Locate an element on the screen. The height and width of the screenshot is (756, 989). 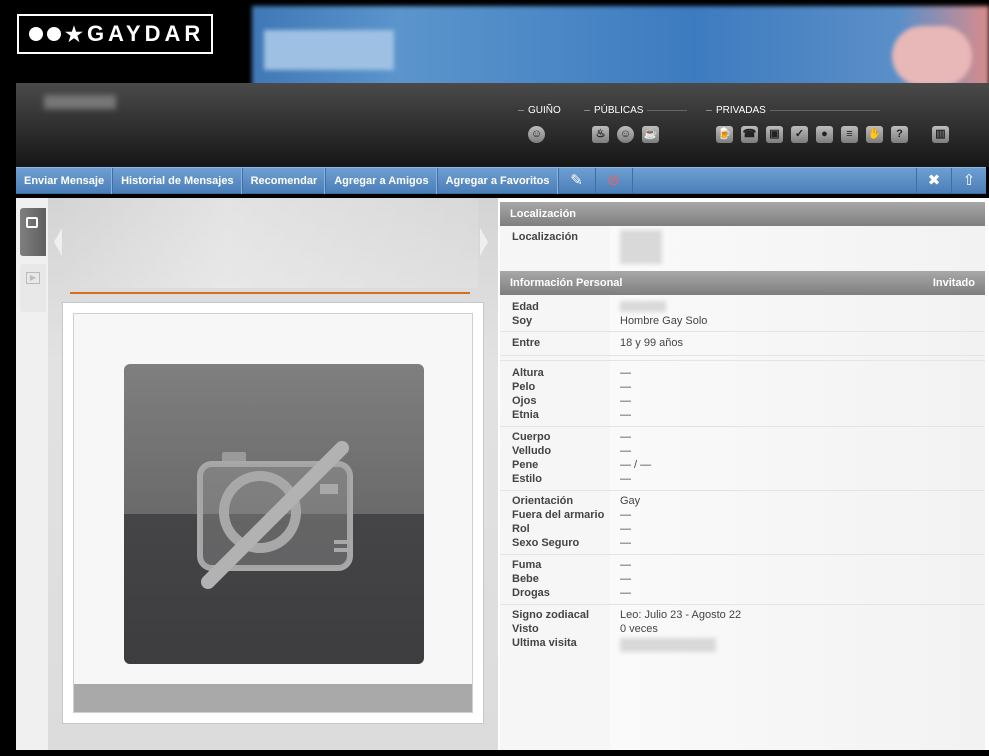
pencil-icon: ✎ is located at coordinates (577, 181).